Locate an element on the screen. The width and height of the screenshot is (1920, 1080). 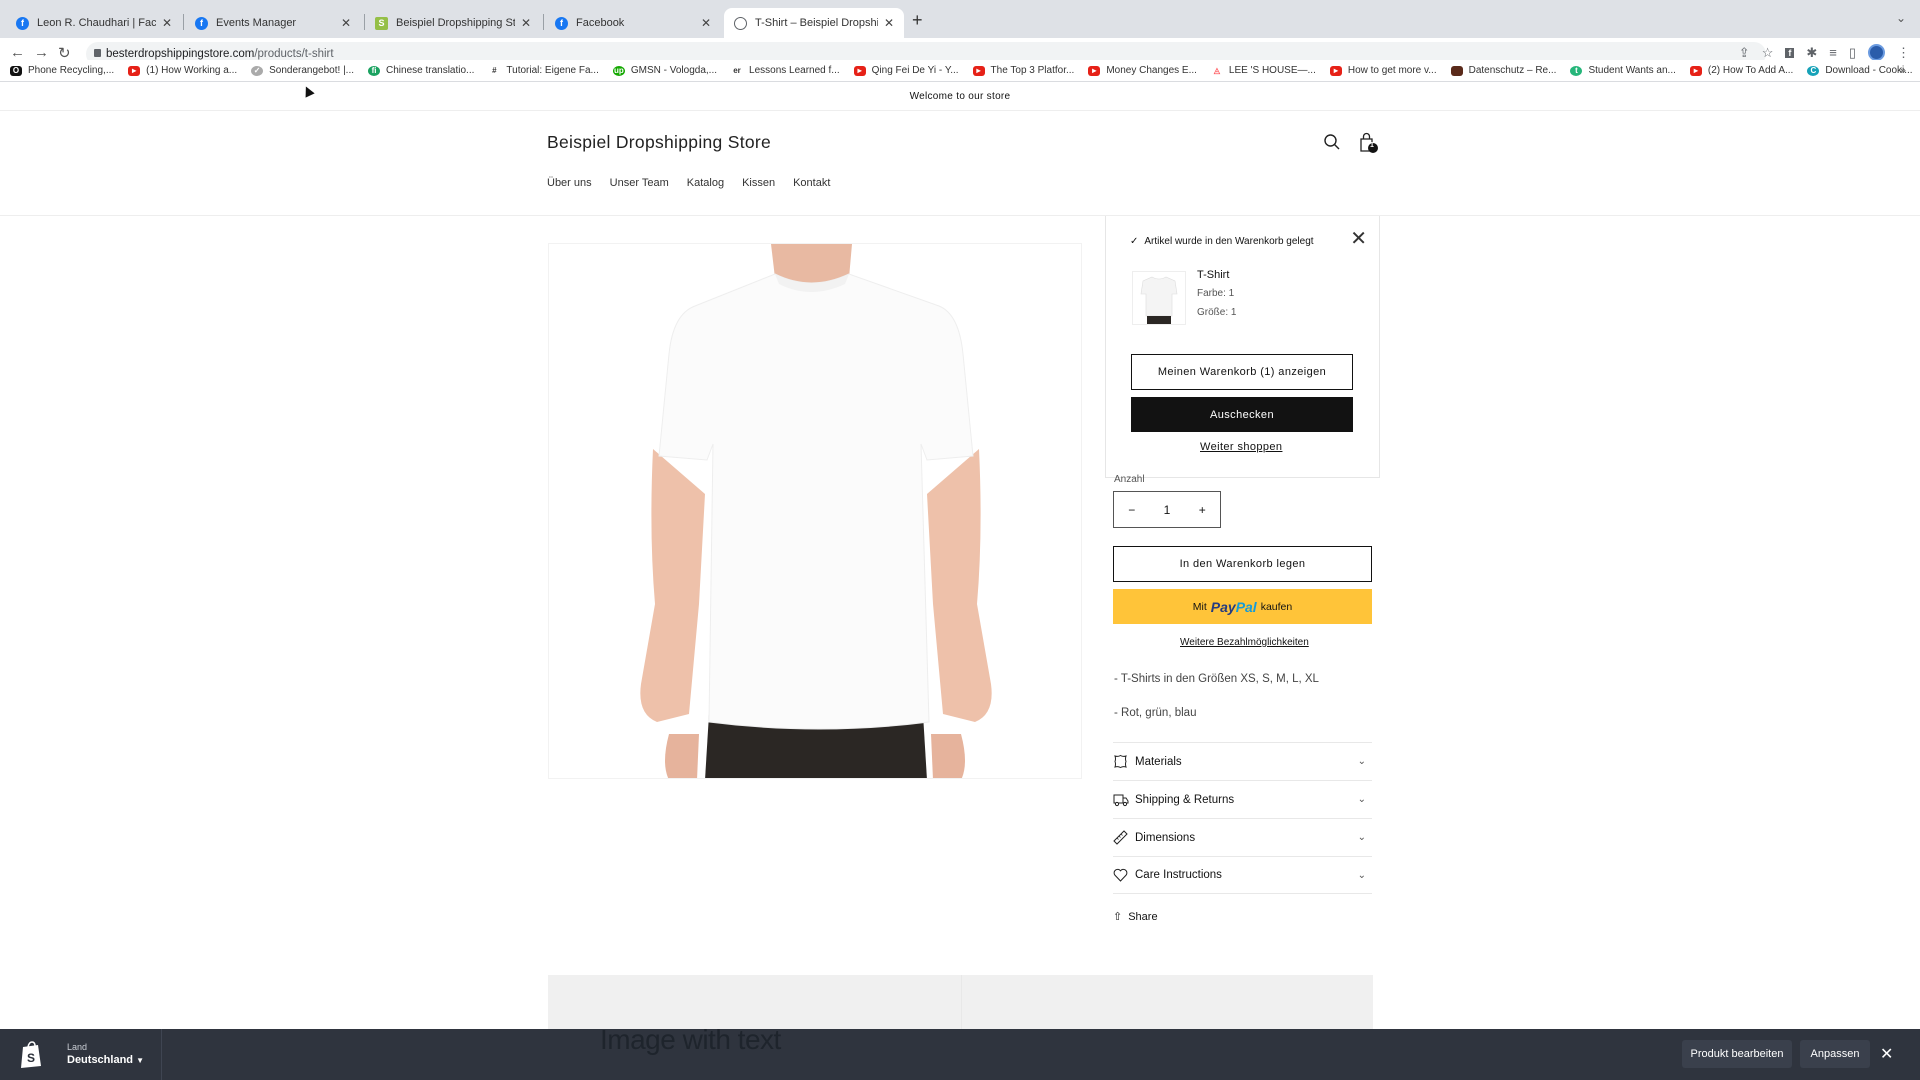
share-page-icon: ⇪ is located at coordinates (1744, 53).